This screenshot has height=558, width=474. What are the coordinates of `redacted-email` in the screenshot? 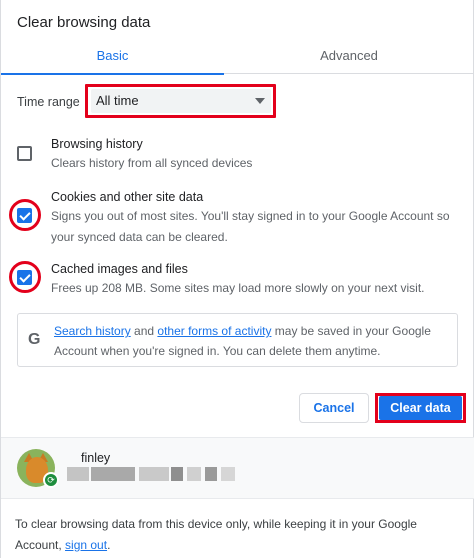 It's located at (152, 474).